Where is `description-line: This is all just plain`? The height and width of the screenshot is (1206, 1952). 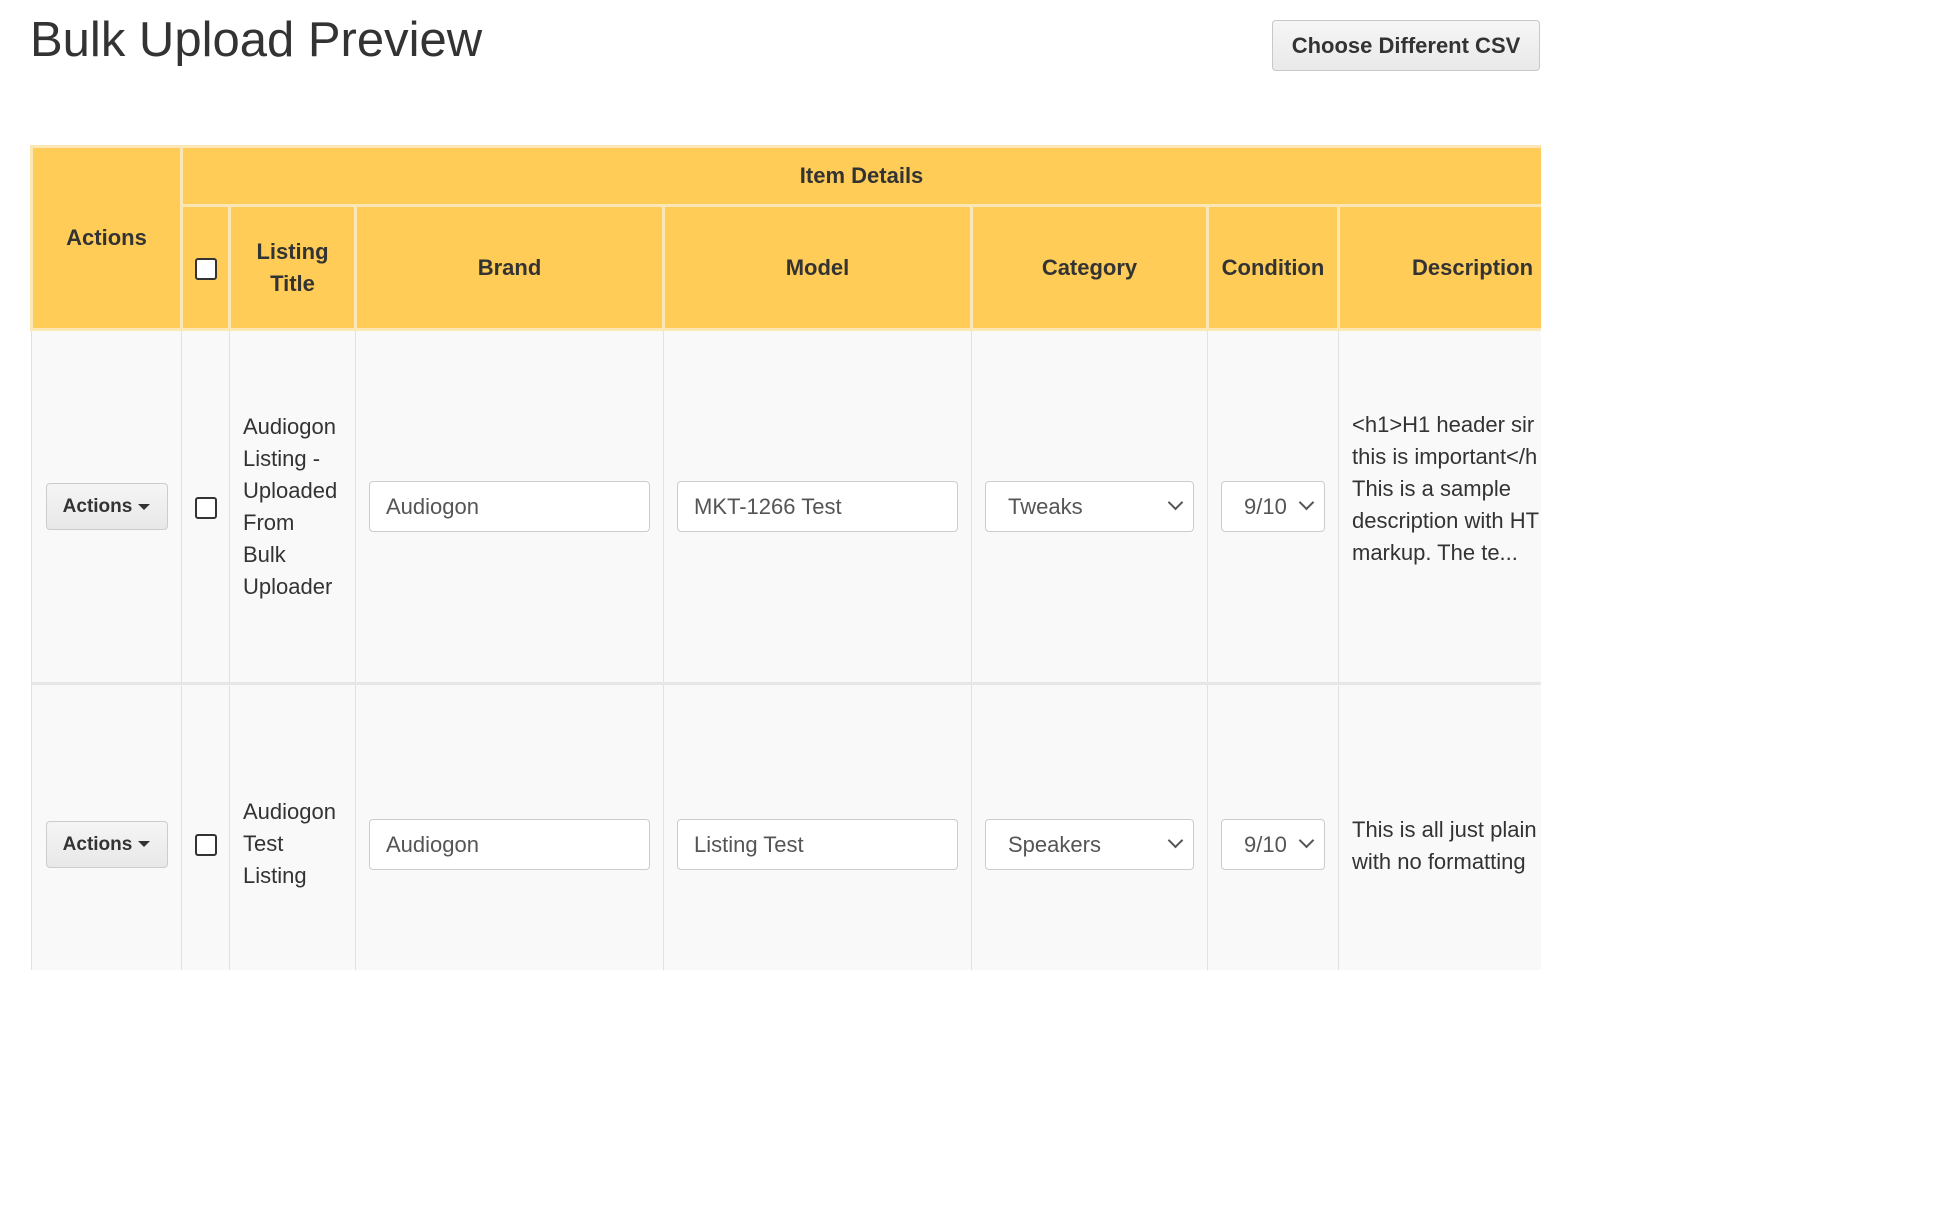
description-line: This is all just plain is located at coordinates (1444, 829).